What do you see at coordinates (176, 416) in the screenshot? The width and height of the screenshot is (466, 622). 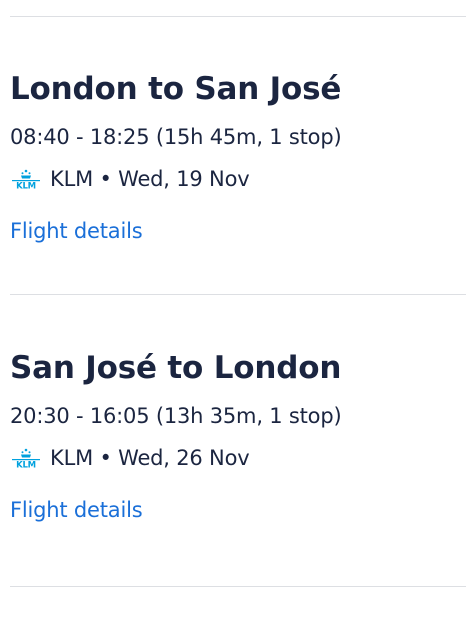 I see `flight-times: 20:30 - 16:05 (13h 35m, 1 stop)` at bounding box center [176, 416].